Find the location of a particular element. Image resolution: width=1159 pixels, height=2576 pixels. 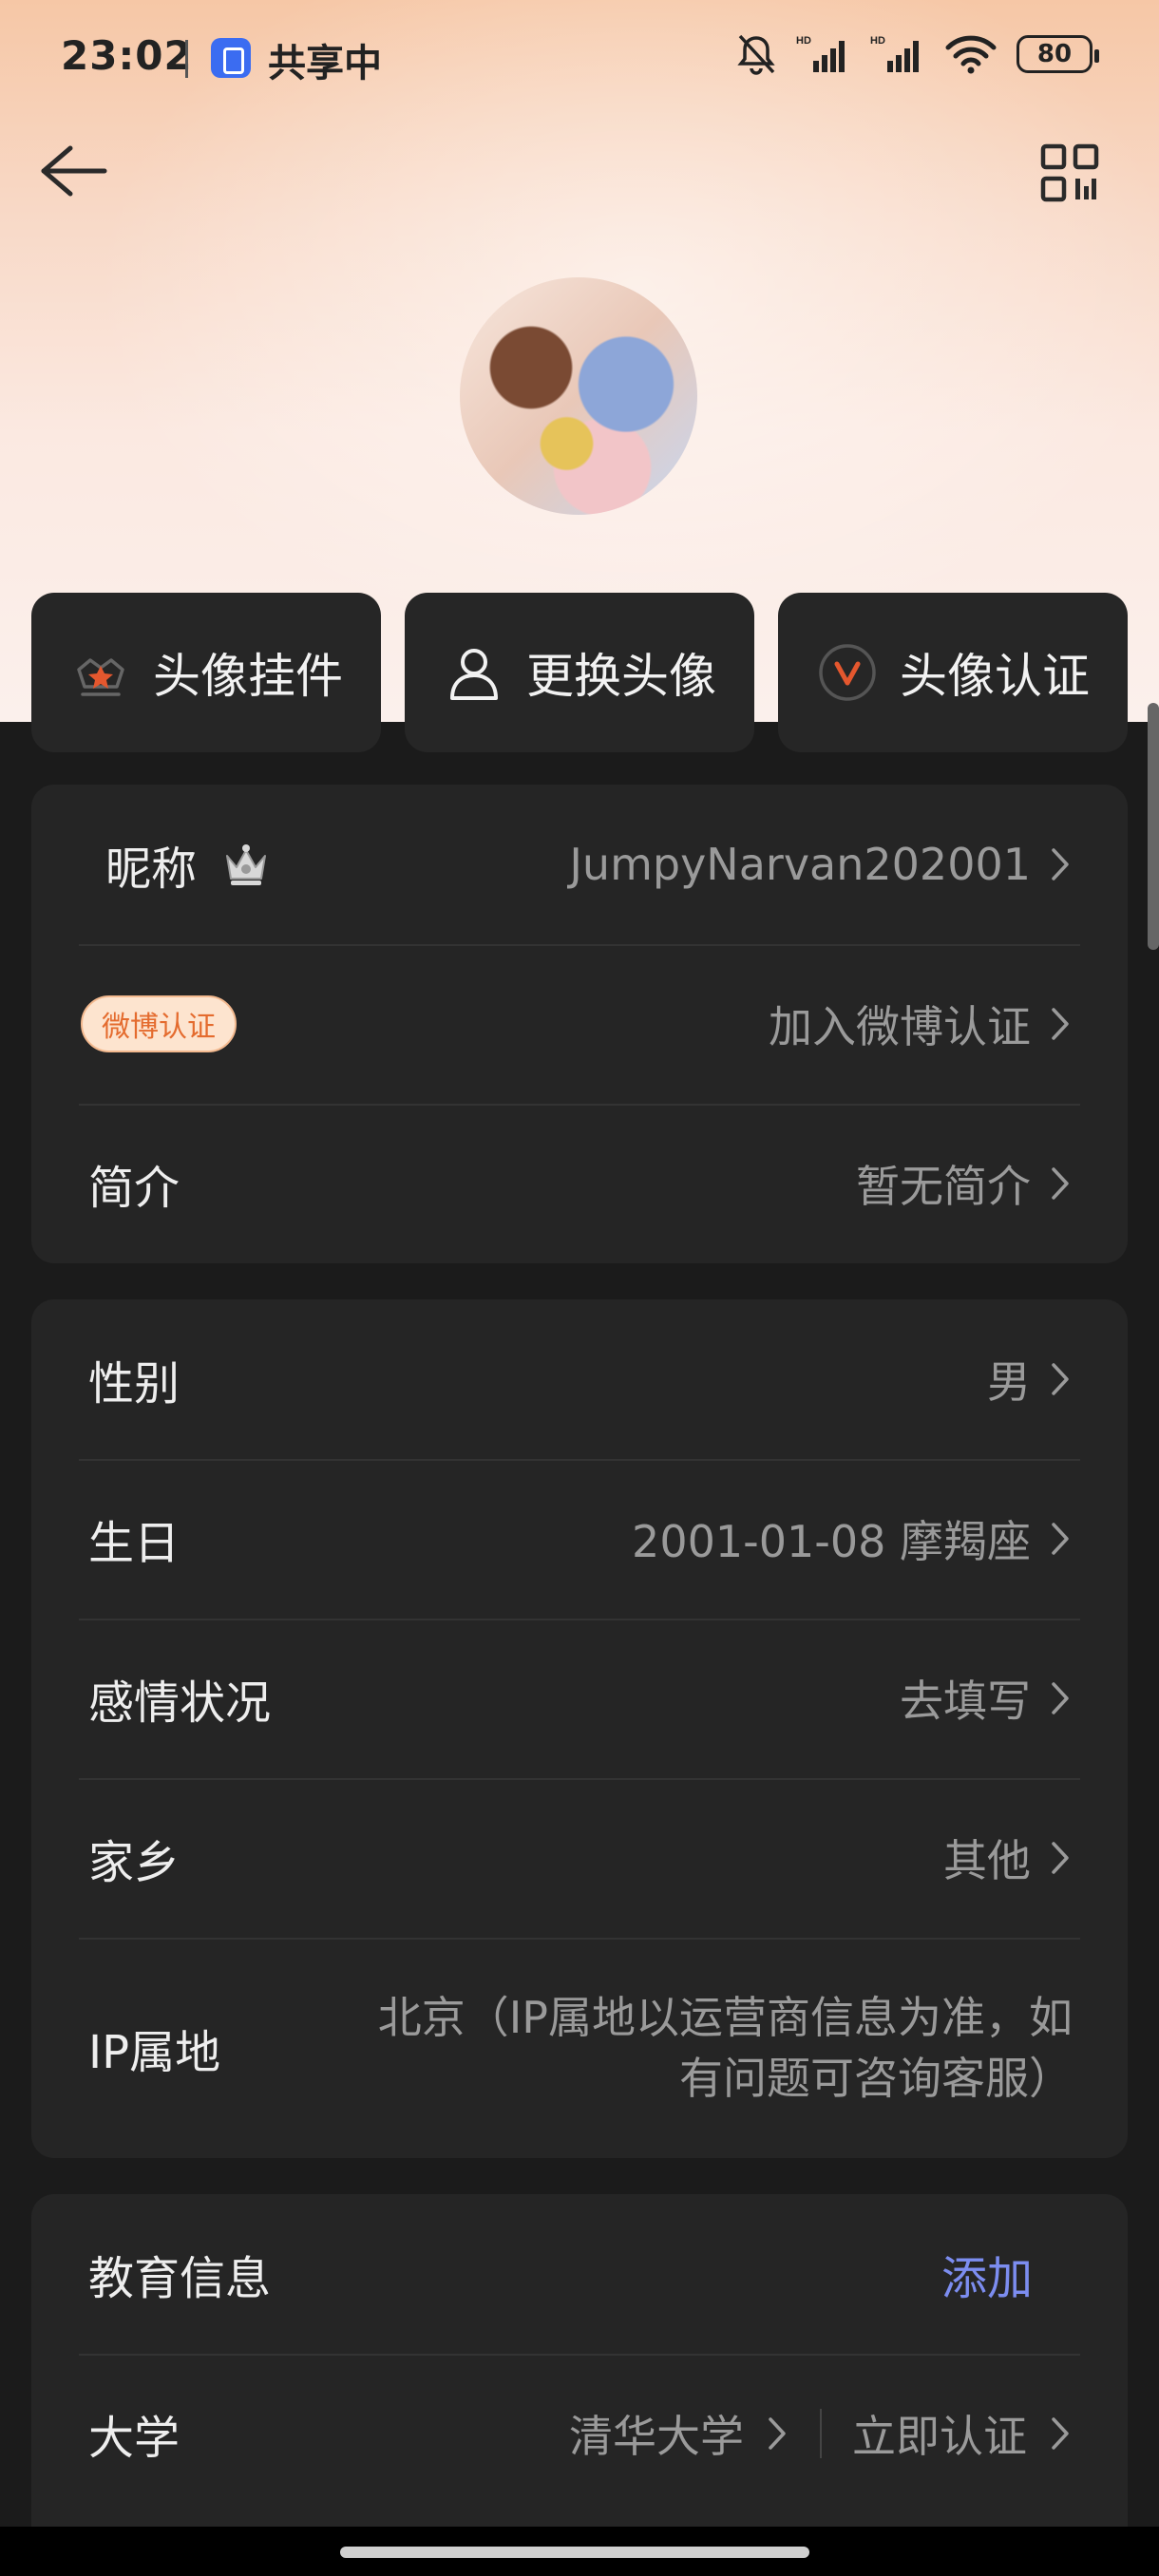

bio-row: 简介 暂无简介 is located at coordinates (579, 1183).